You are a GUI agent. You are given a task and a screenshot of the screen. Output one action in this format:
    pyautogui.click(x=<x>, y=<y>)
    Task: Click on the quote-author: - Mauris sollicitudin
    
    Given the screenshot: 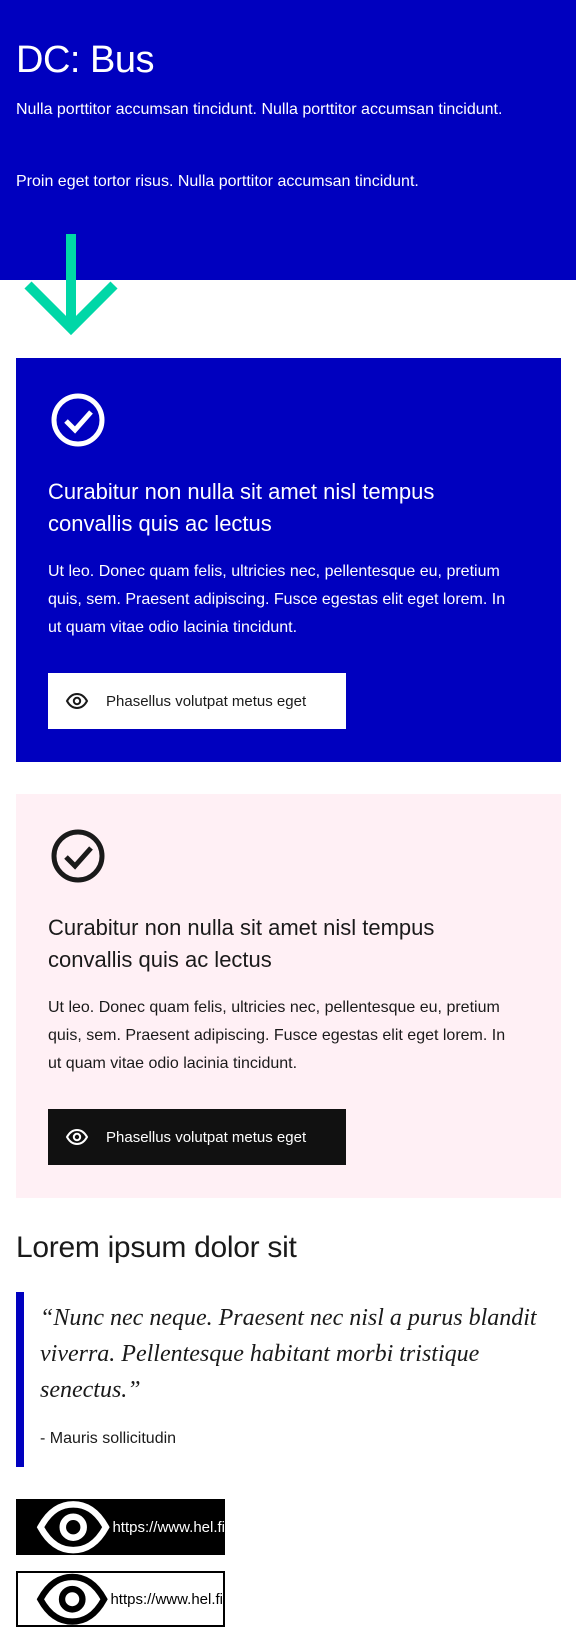 What is the action you would take?
    pyautogui.click(x=108, y=1438)
    